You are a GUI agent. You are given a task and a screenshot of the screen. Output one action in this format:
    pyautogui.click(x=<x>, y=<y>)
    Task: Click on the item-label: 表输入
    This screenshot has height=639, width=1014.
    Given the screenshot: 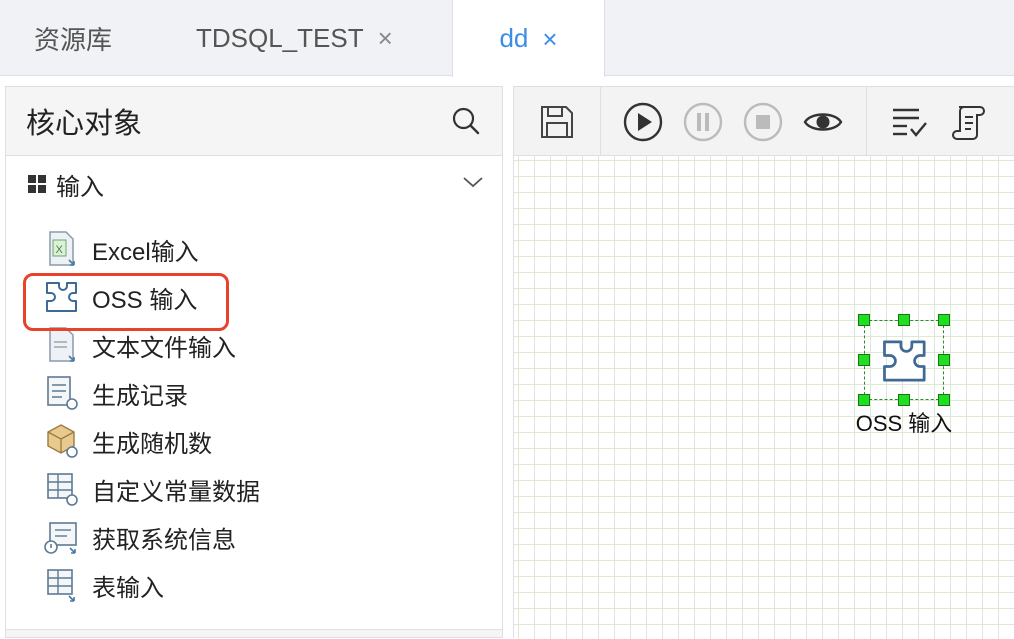 What is the action you would take?
    pyautogui.click(x=128, y=588)
    